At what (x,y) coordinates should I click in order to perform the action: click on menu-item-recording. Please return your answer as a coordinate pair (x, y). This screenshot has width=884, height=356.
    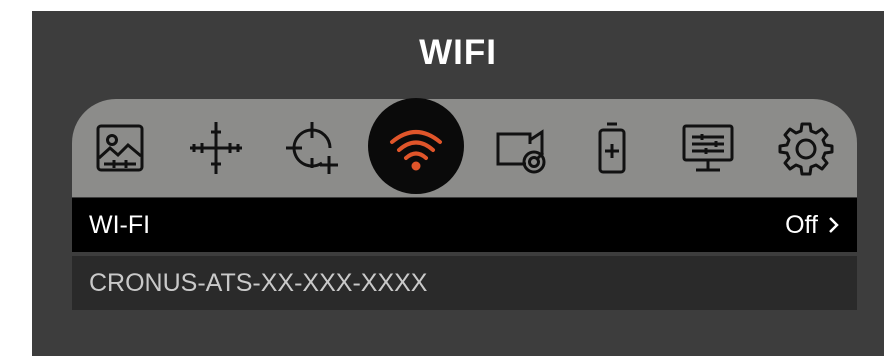
    Looking at the image, I should click on (520, 148).